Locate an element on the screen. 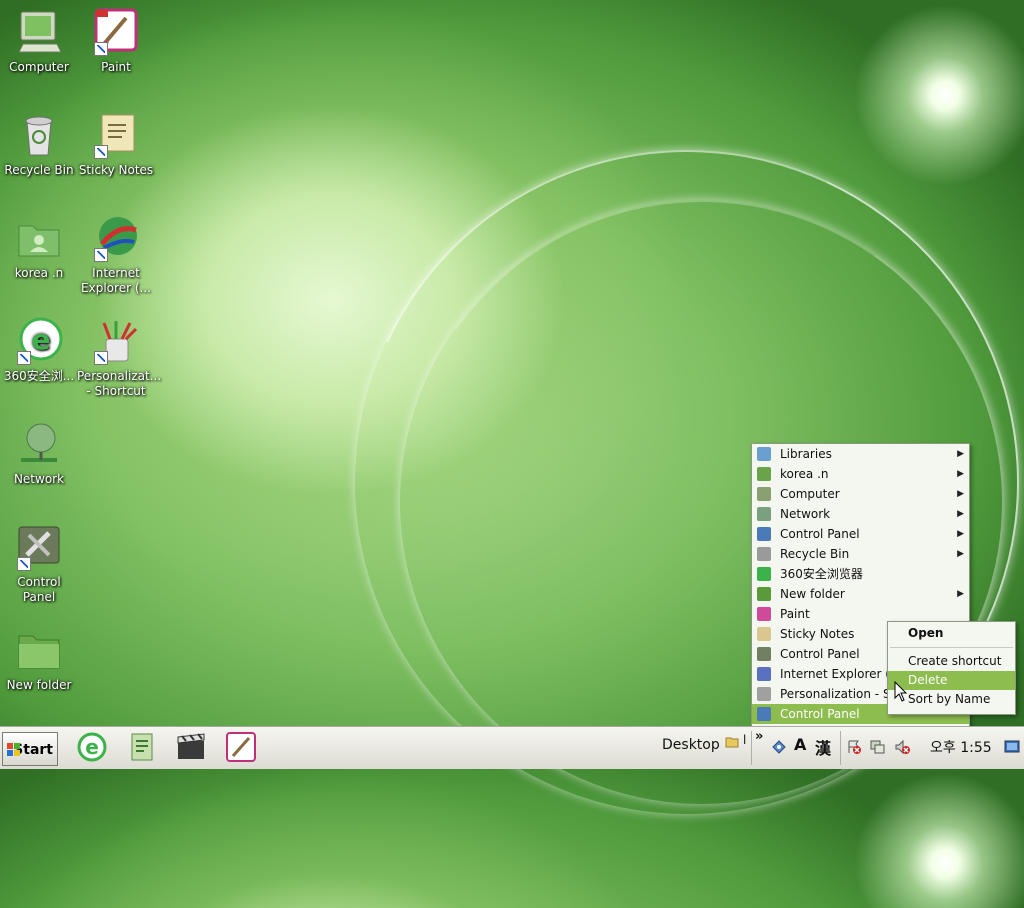 This screenshot has width=1024, height=908. desktop-icon-label: Paint is located at coordinates (116, 67).